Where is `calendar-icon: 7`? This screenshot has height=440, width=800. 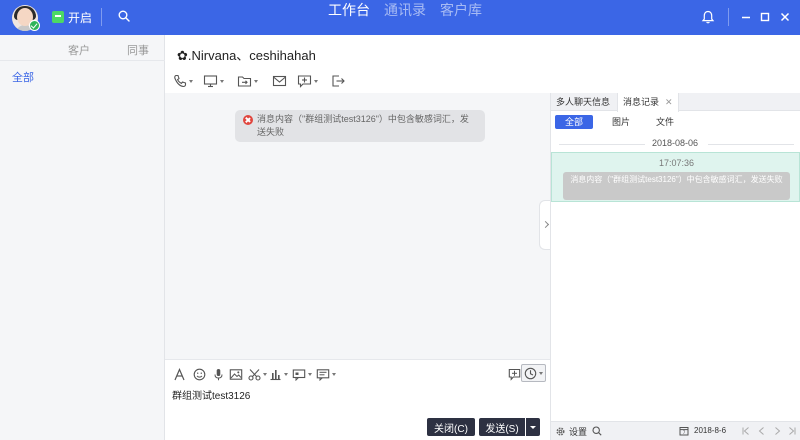 calendar-icon: 7 is located at coordinates (684, 431).